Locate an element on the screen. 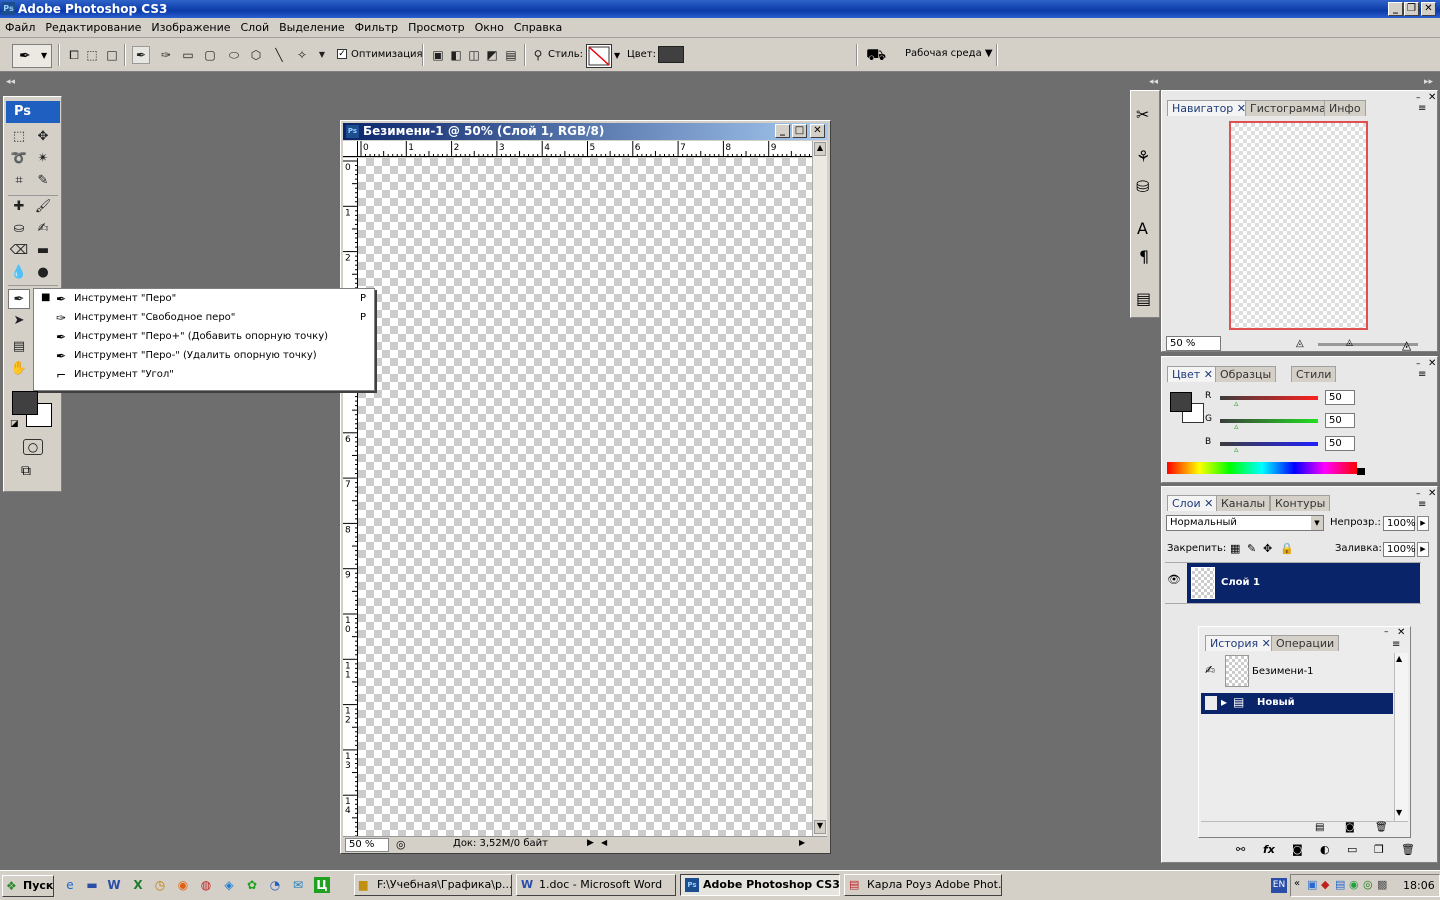  menu-file: Файл is located at coordinates (20, 26).